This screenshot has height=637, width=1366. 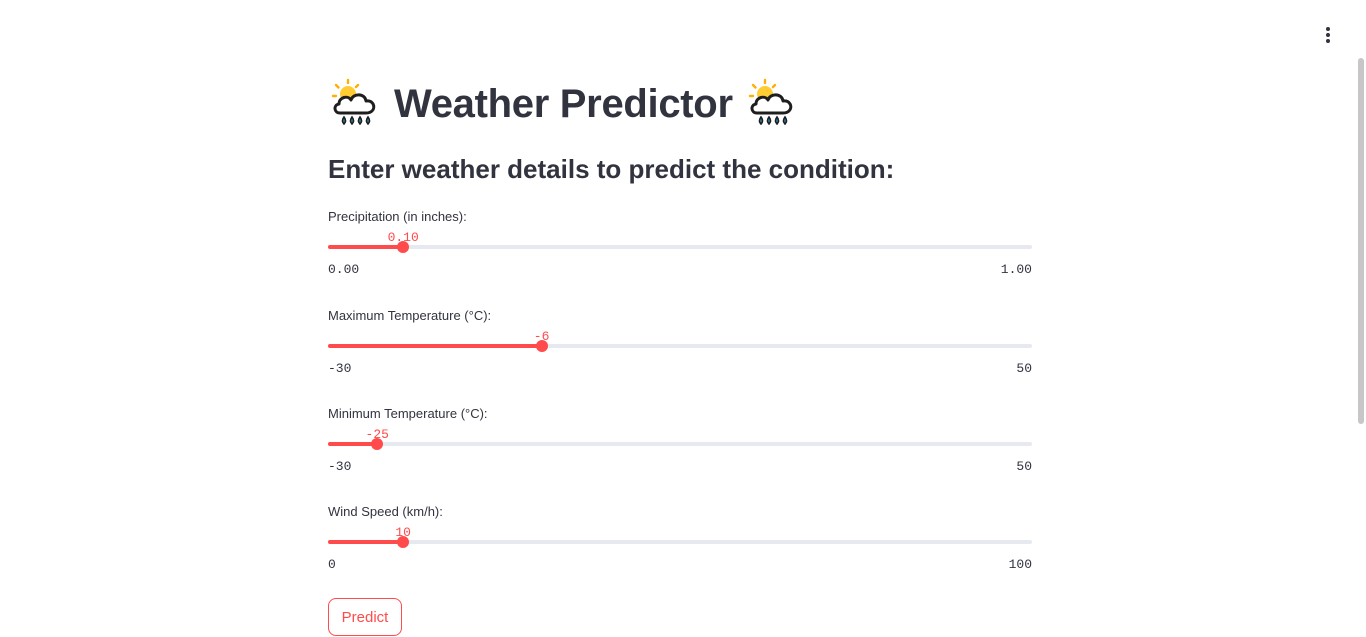 What do you see at coordinates (1361, 241) in the screenshot?
I see `scrollbar` at bounding box center [1361, 241].